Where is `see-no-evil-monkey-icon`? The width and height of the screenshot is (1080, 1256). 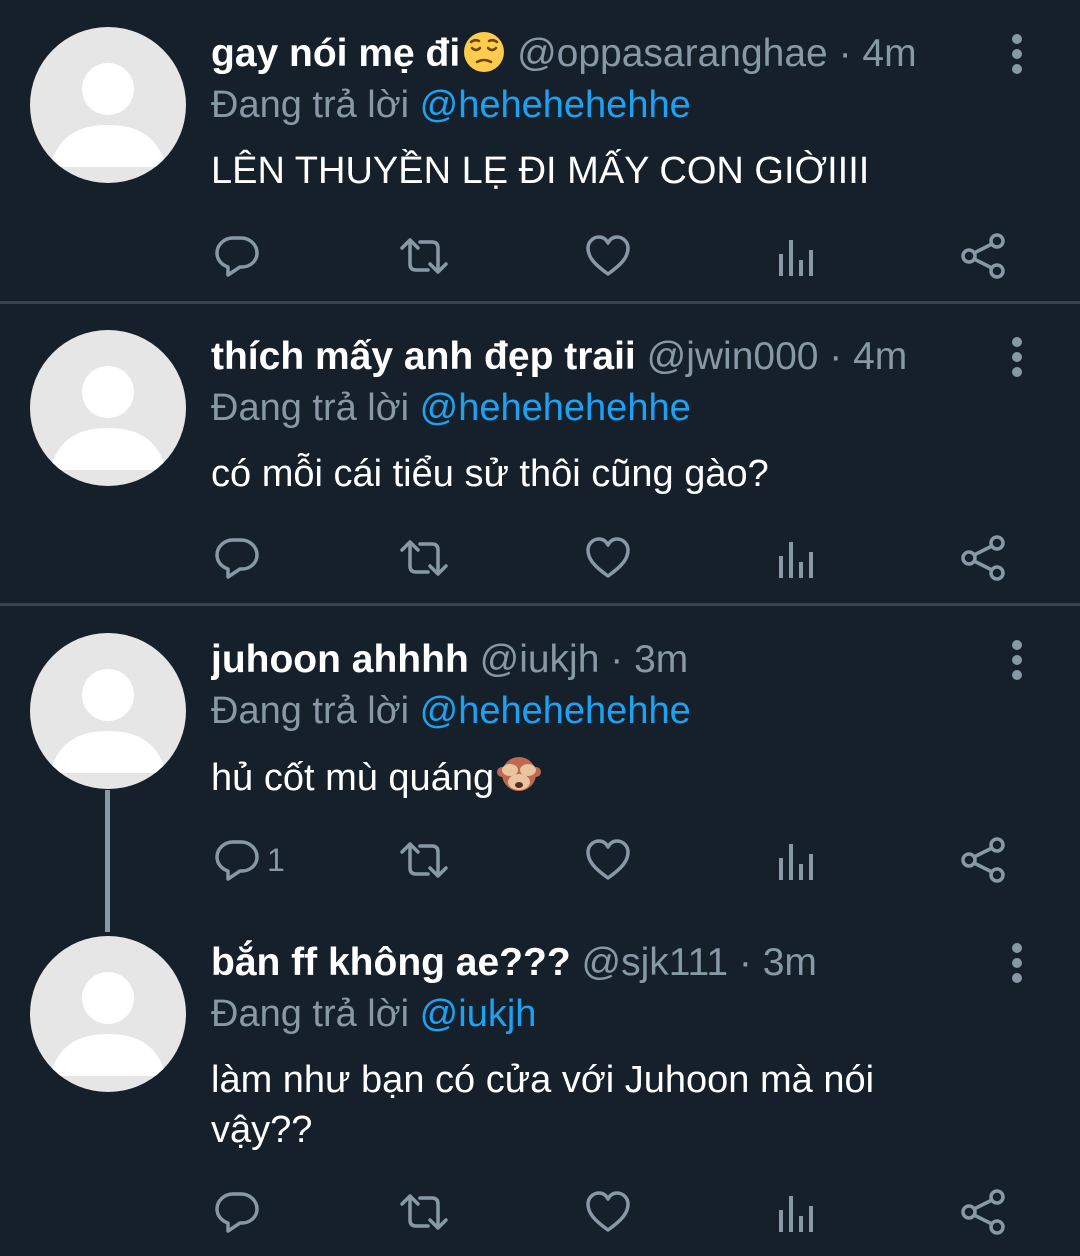
see-no-evil-monkey-icon is located at coordinates (519, 781).